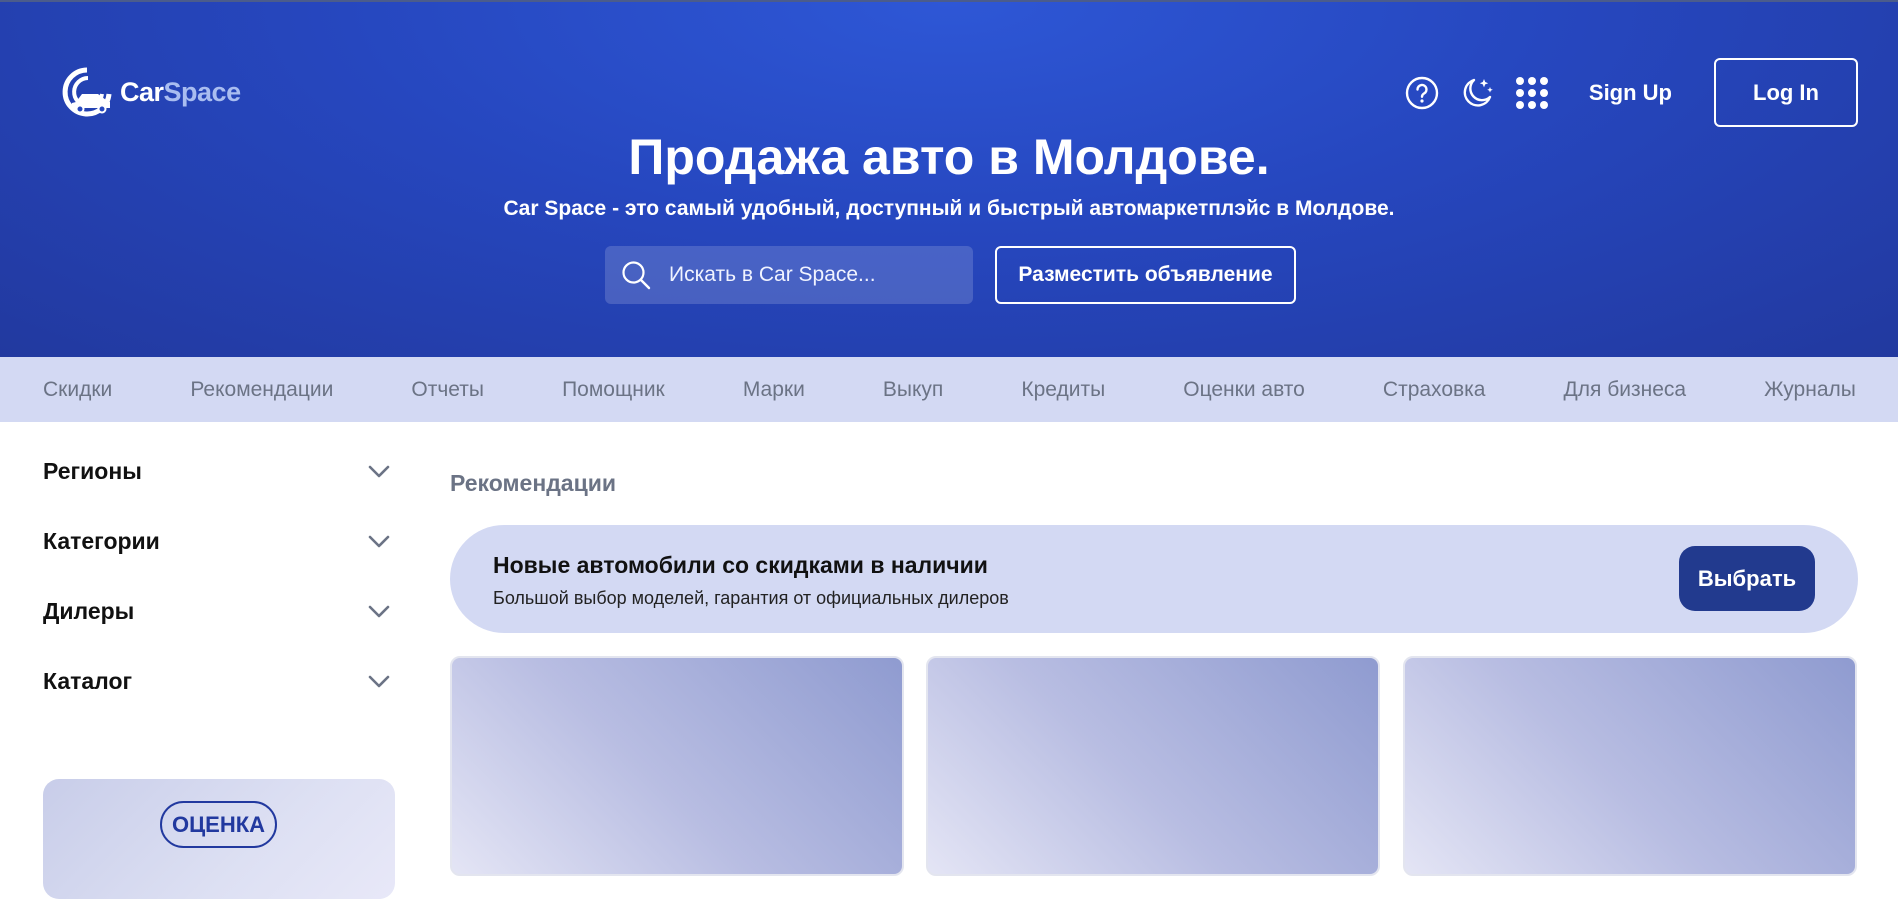  I want to click on section-title: Рекомендации, so click(533, 483).